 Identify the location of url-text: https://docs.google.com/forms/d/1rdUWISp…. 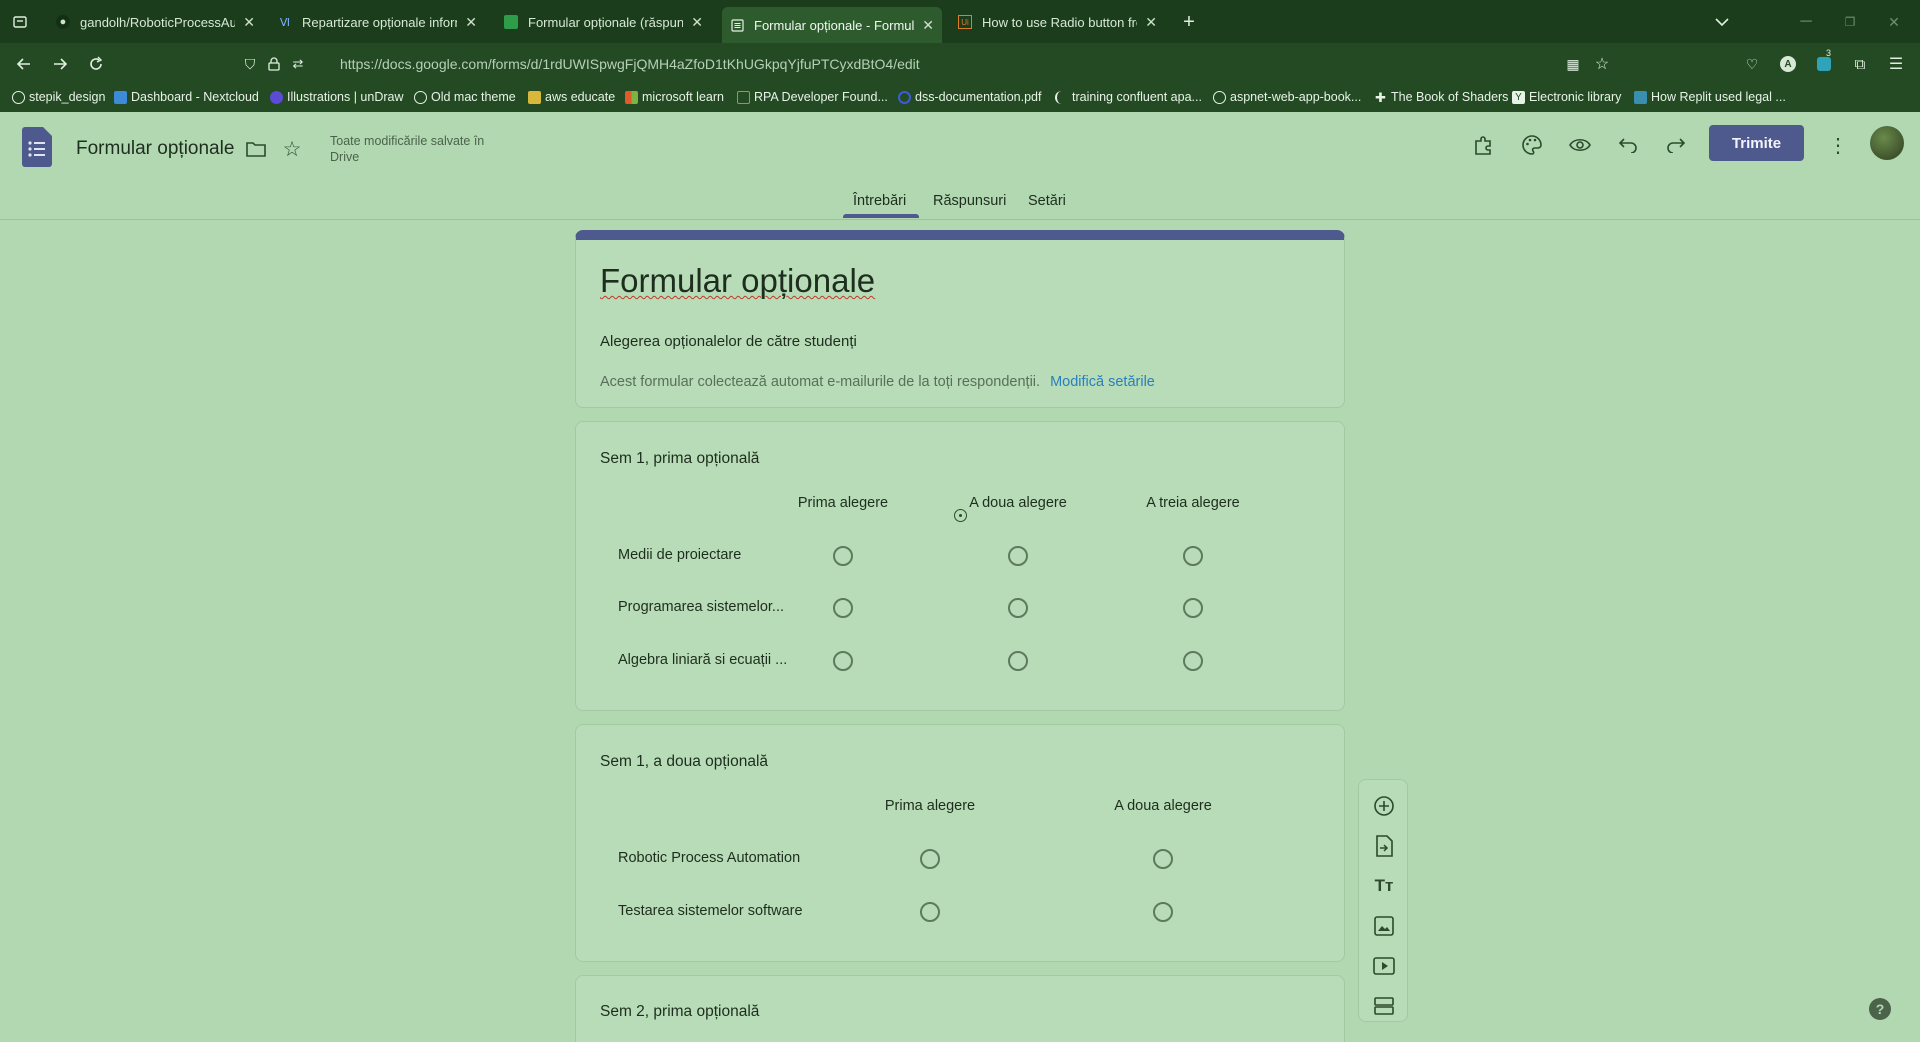
(630, 64).